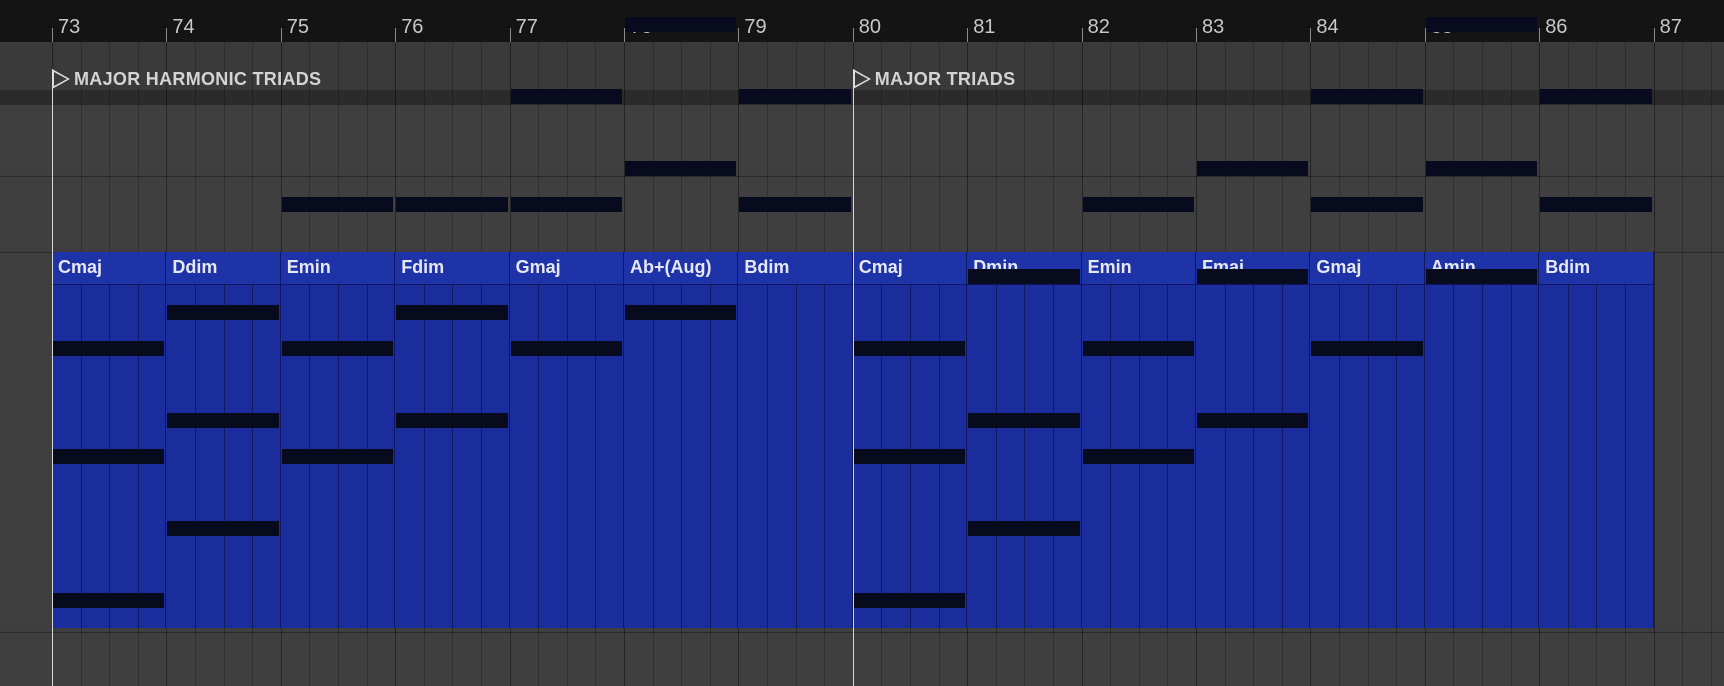 The image size is (1724, 686). Describe the element at coordinates (681, 268) in the screenshot. I see `clip-header: Ab+(Aug)` at that location.